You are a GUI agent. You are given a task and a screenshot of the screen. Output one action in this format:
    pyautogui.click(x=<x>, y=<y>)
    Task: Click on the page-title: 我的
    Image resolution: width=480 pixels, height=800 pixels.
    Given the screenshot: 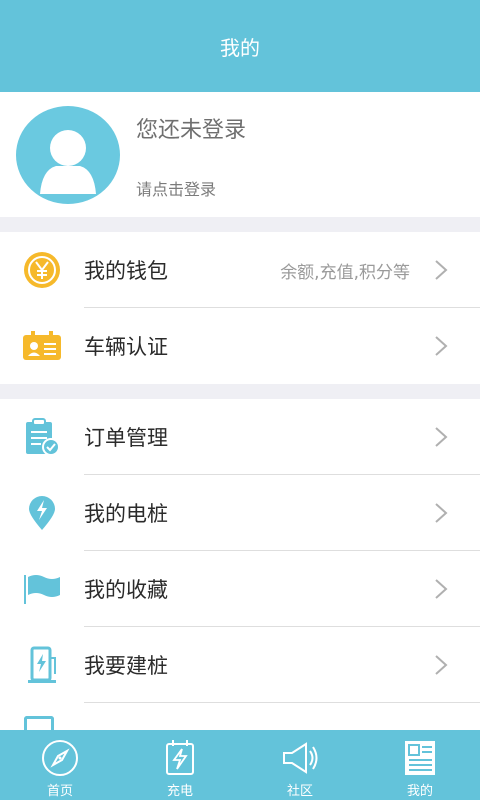 What is the action you would take?
    pyautogui.click(x=240, y=47)
    